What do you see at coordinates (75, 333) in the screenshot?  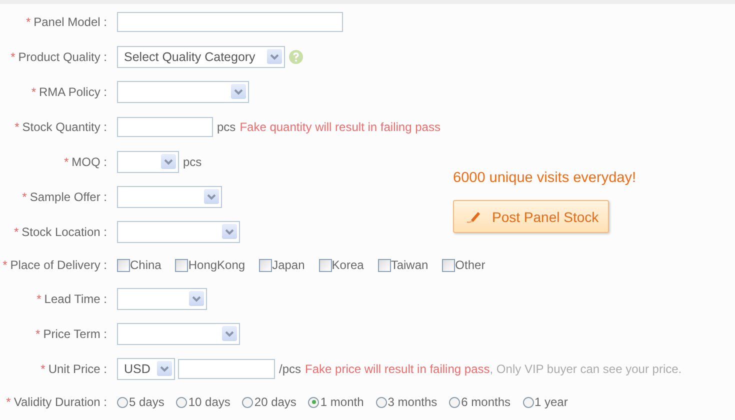 I see `field-label: Price Term :` at bounding box center [75, 333].